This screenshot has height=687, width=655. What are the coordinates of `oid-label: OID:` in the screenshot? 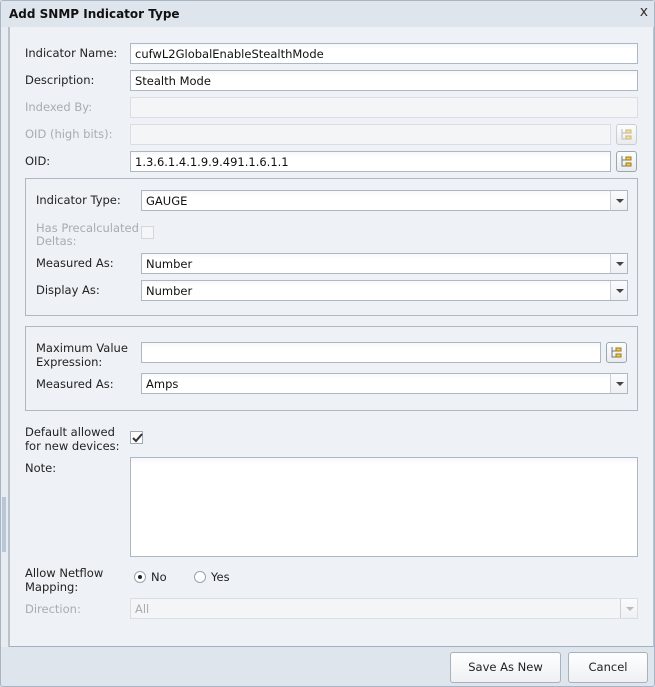 It's located at (38, 161).